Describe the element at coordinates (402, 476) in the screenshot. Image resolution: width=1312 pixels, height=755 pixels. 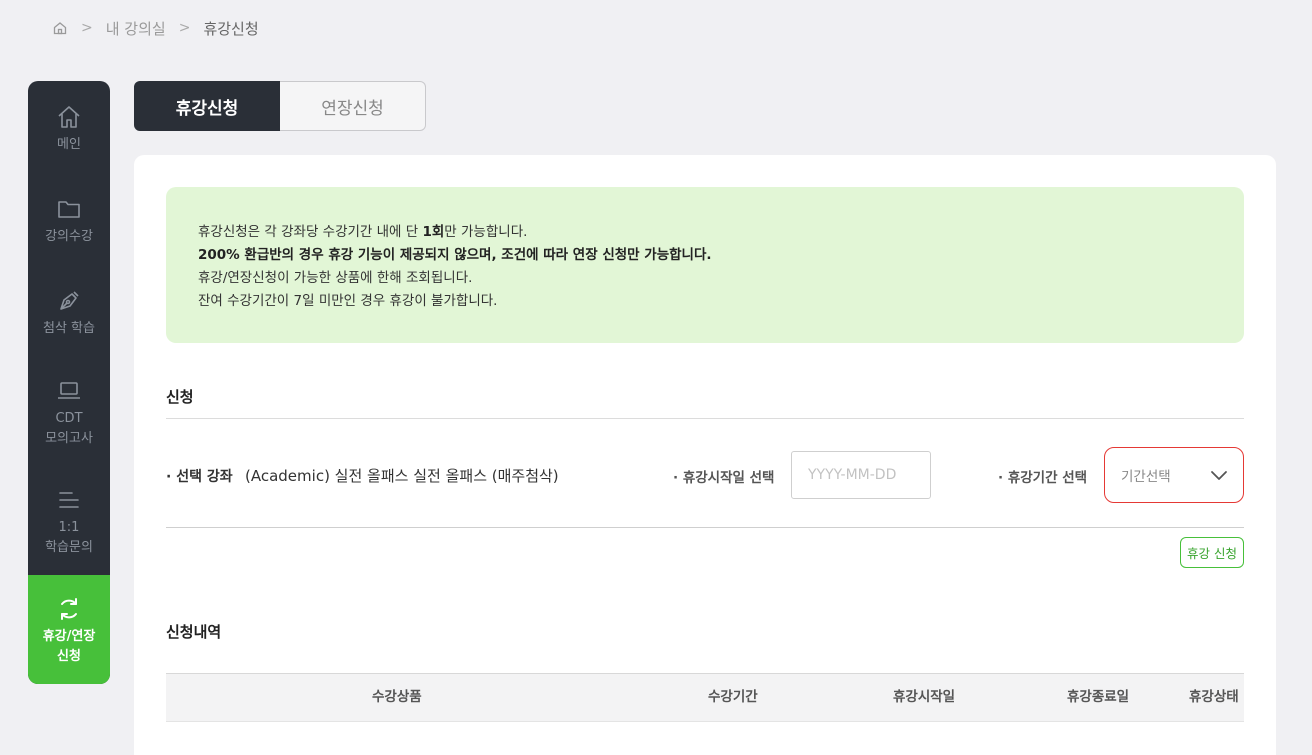
I see `course-name: (Academic) 실전 올패스 실전 올패스 (매주첨삭)` at that location.